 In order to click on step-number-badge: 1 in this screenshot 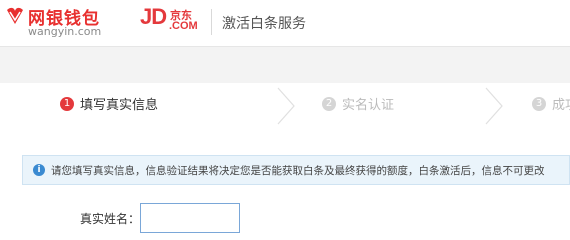, I will do `click(67, 103)`.